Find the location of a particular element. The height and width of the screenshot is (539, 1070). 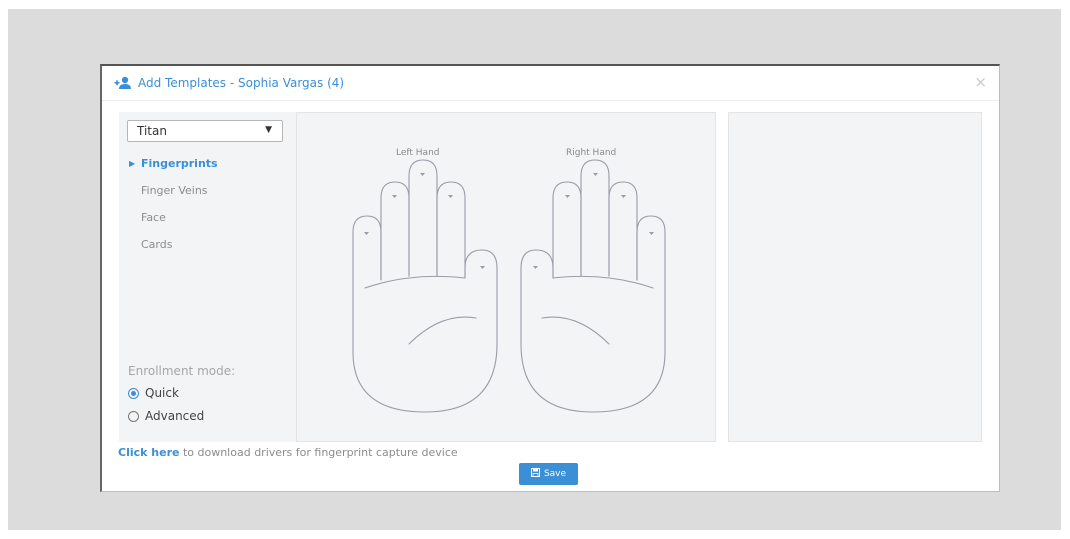

close-icon: × is located at coordinates (980, 82).